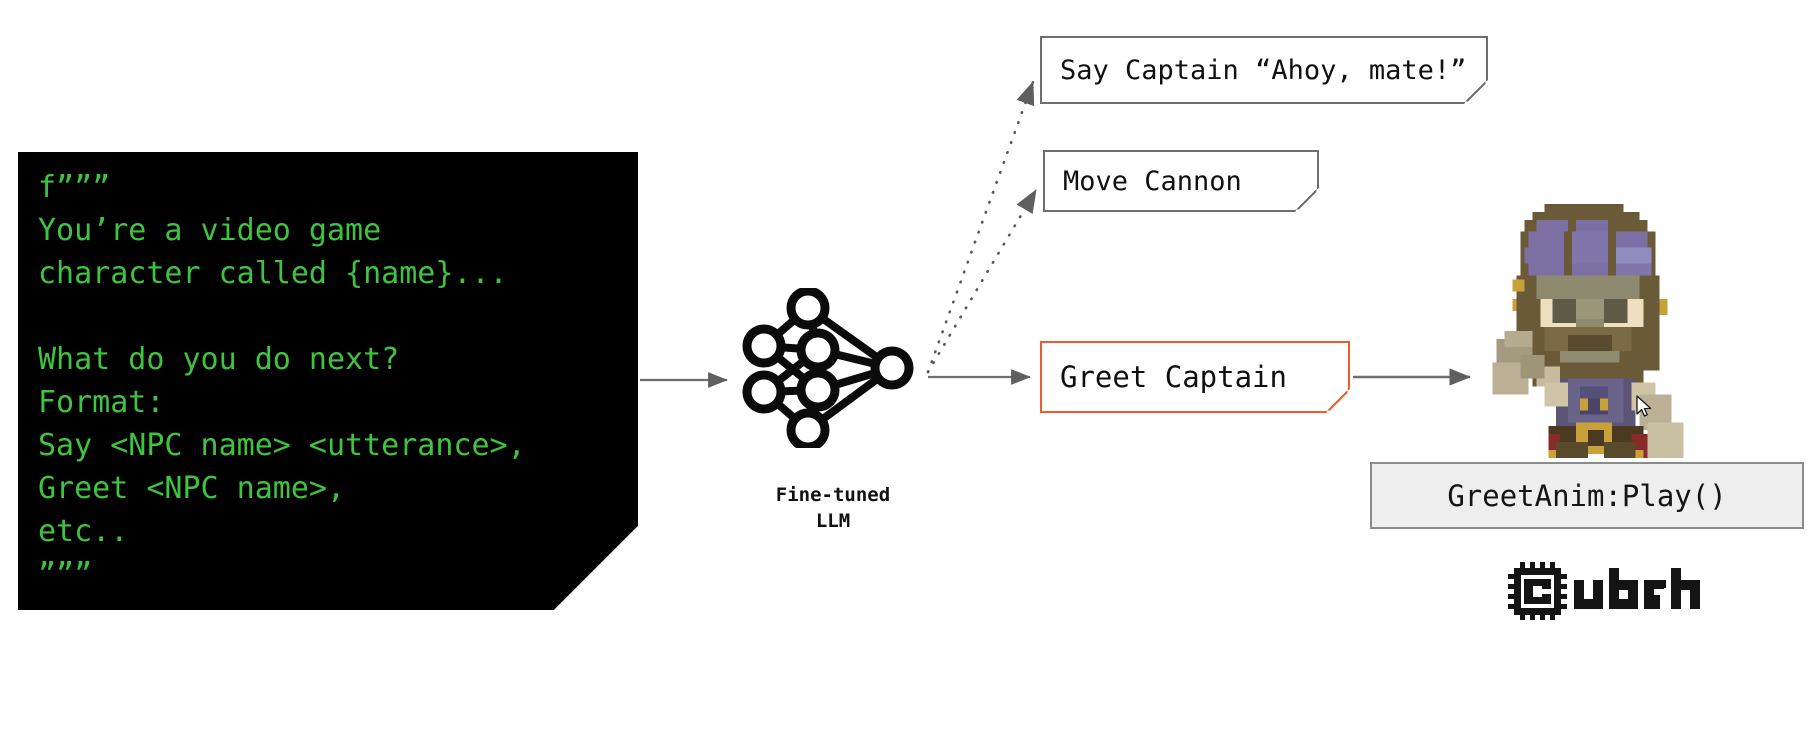 This screenshot has height=756, width=1816. I want to click on card-fold-outline, so click(596, 568).